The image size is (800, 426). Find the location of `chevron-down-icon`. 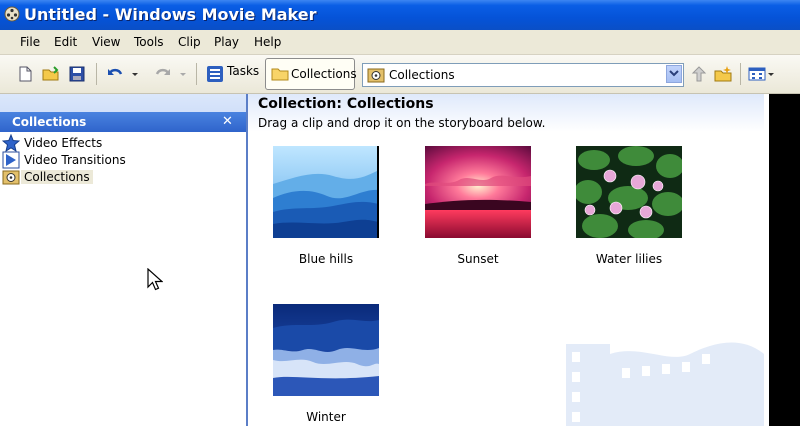

chevron-down-icon is located at coordinates (674, 73).